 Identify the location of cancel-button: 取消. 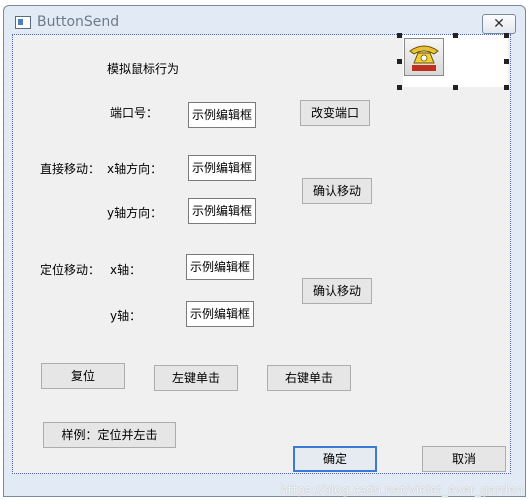
(464, 459).